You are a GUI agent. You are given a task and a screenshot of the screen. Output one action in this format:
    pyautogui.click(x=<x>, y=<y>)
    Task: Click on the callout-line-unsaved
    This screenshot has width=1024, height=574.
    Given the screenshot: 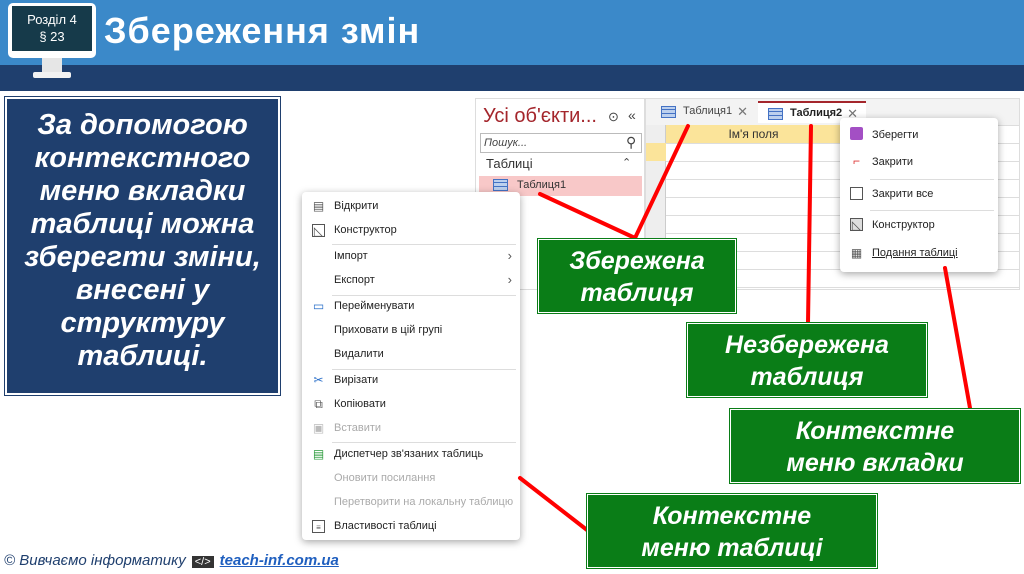 What is the action you would take?
    pyautogui.click(x=809, y=224)
    